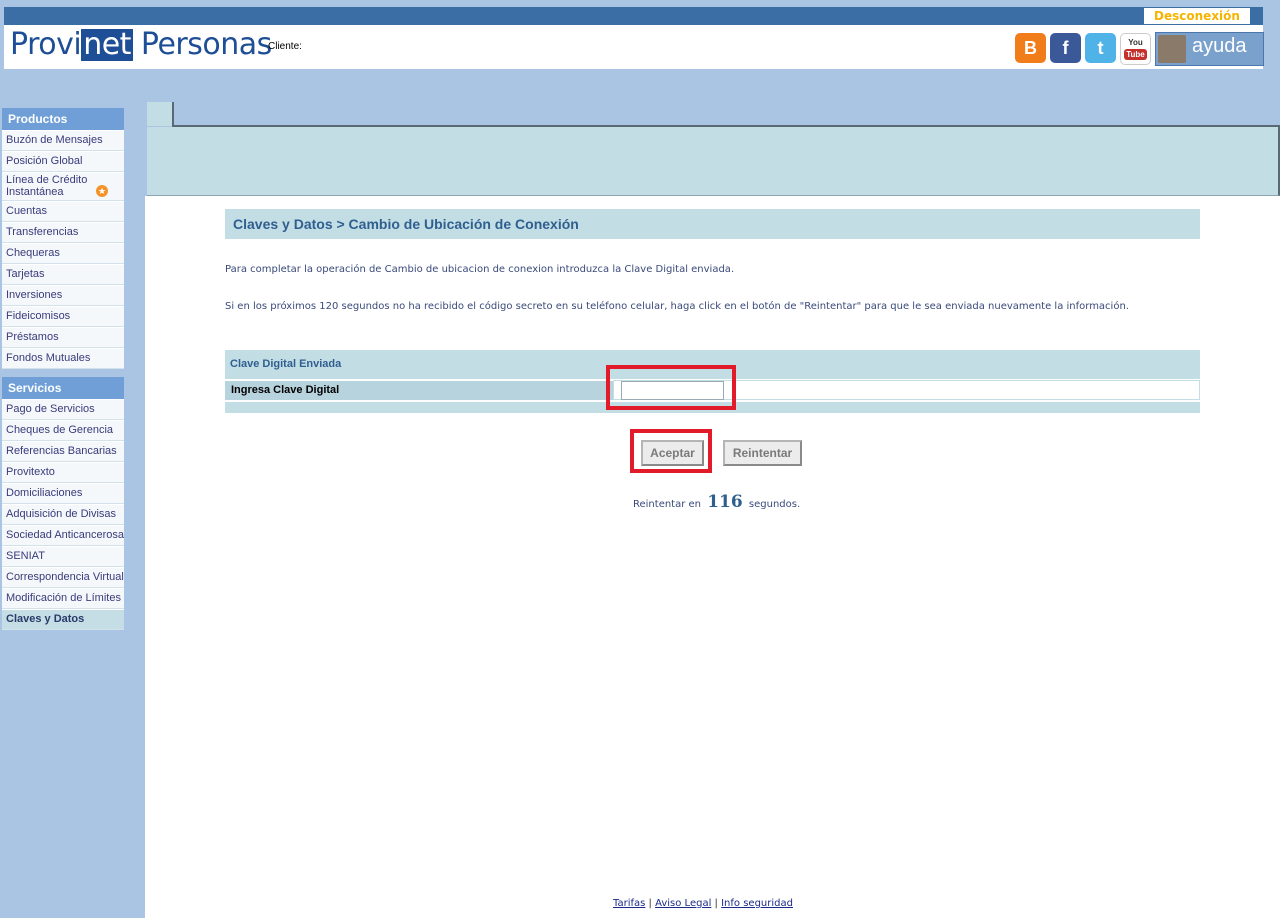 Image resolution: width=1280 pixels, height=918 pixels. What do you see at coordinates (63, 316) in the screenshot?
I see `sidebar-item-fideicomisos: Fideicomisos` at bounding box center [63, 316].